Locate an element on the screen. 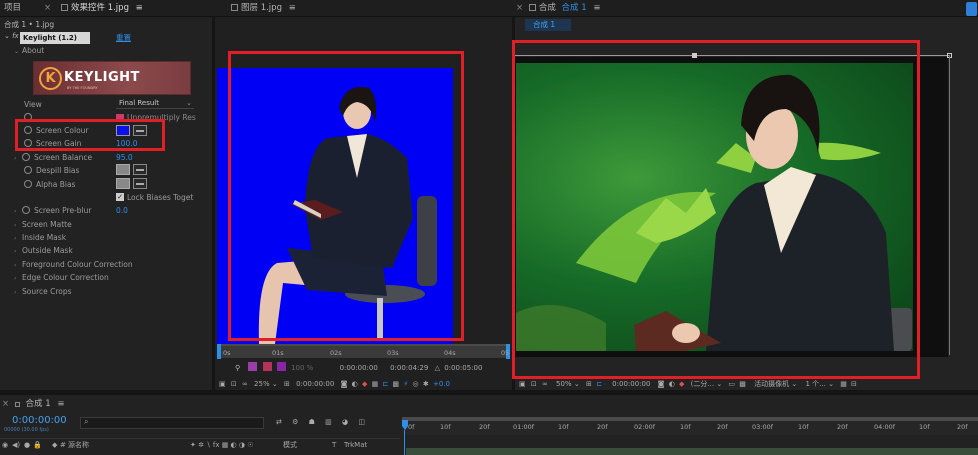 The image size is (978, 455). timeline-timecode: 0:00:00:00 is located at coordinates (39, 420).